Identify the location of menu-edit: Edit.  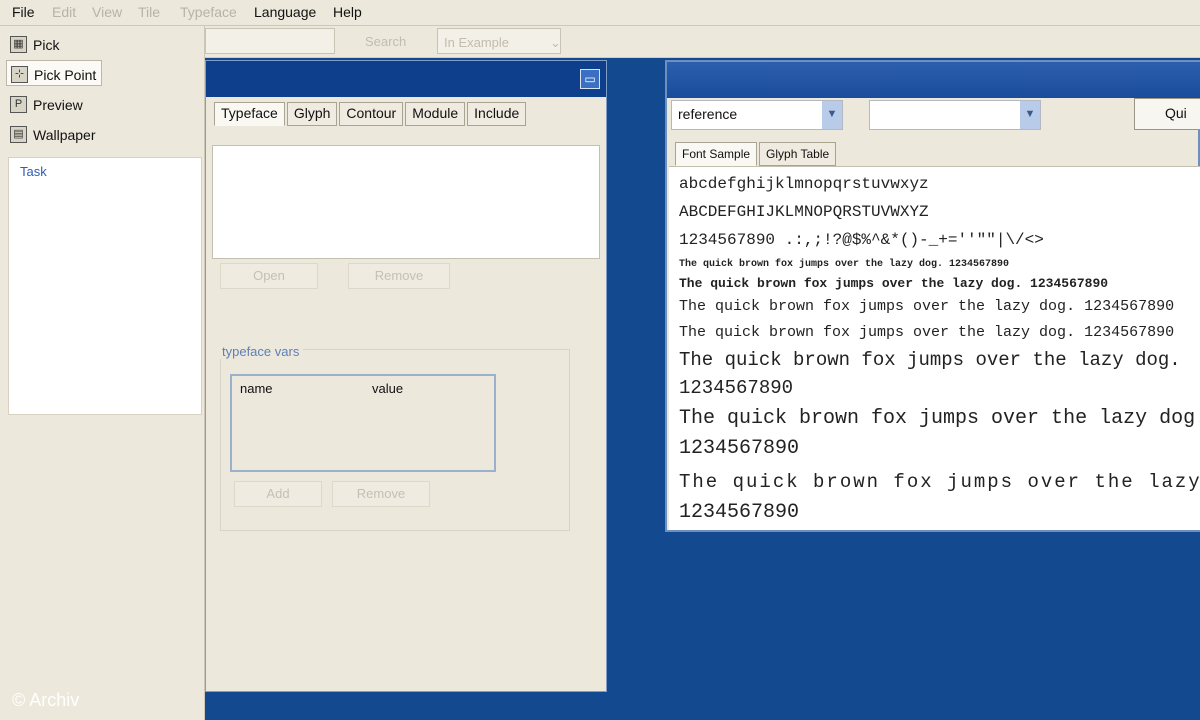
(64, 12).